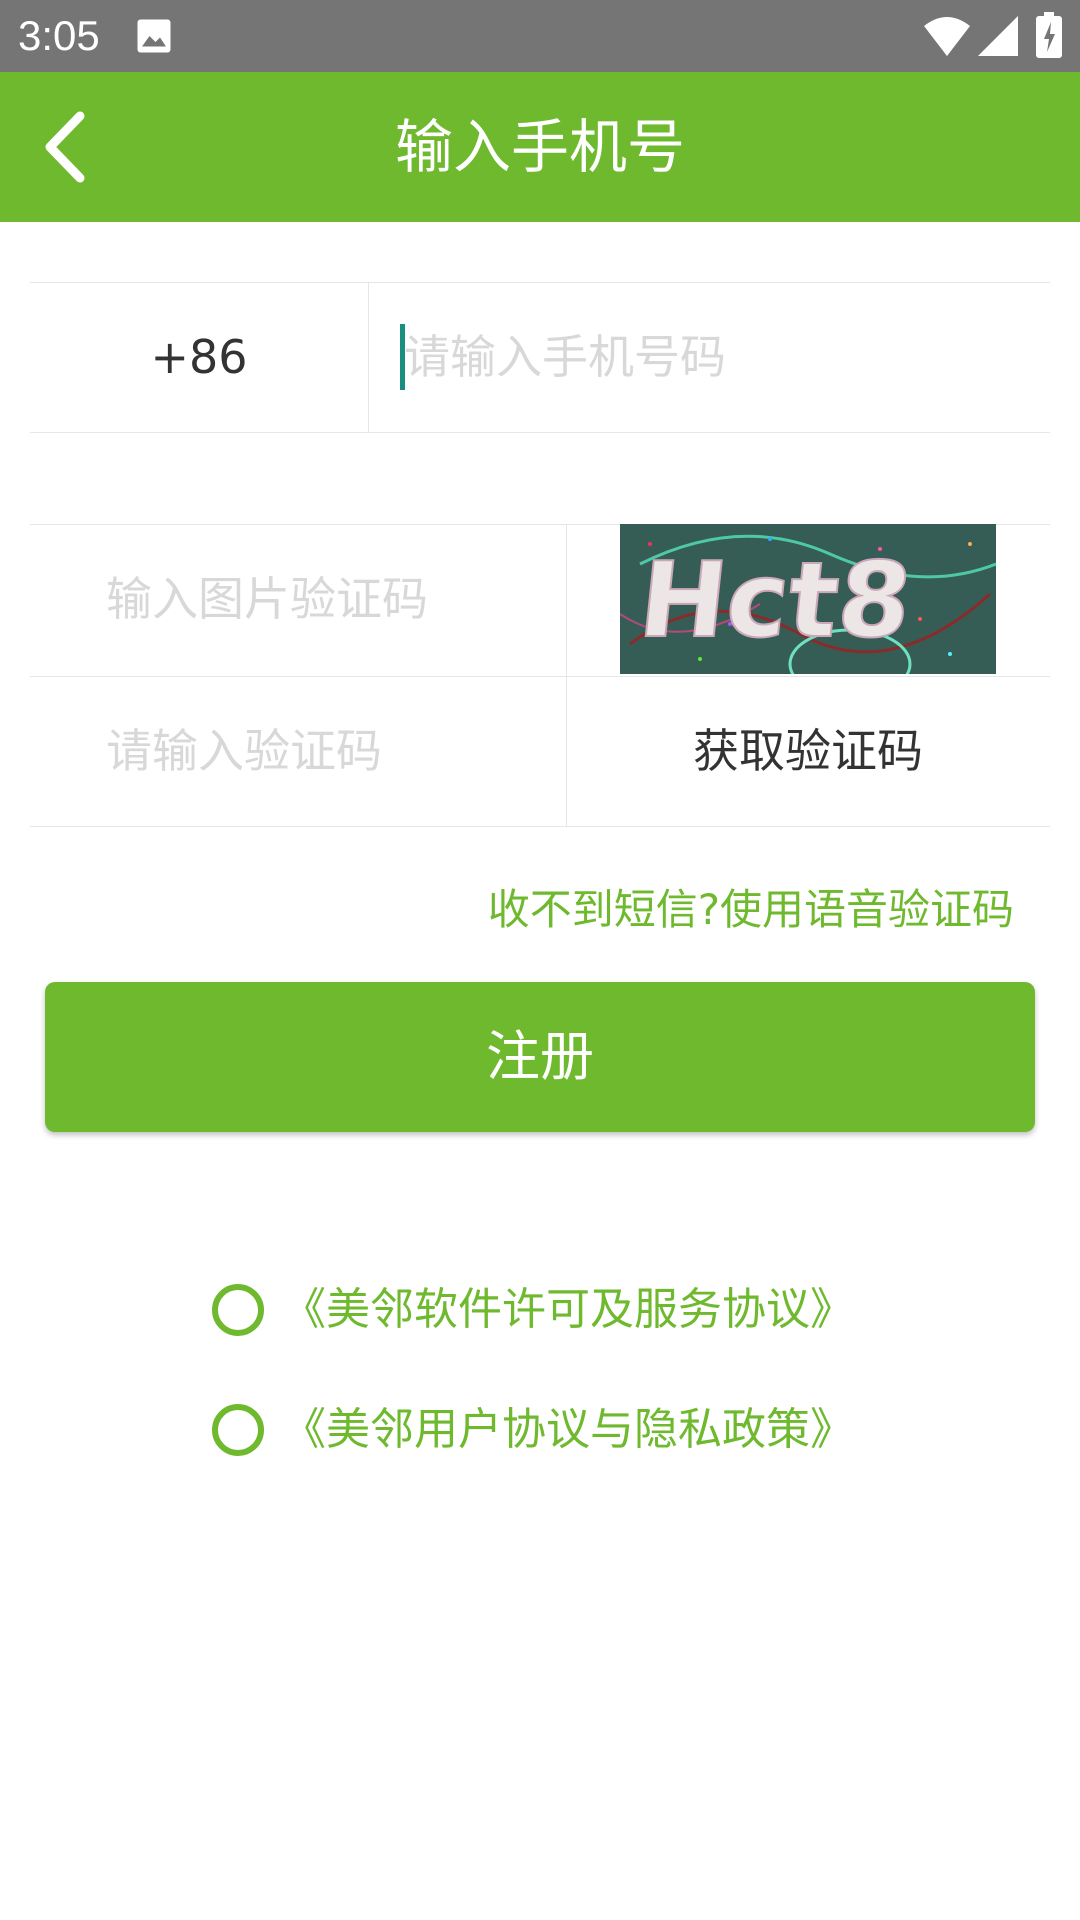  Describe the element at coordinates (331, 751) in the screenshot. I see `sms-code-input` at that location.